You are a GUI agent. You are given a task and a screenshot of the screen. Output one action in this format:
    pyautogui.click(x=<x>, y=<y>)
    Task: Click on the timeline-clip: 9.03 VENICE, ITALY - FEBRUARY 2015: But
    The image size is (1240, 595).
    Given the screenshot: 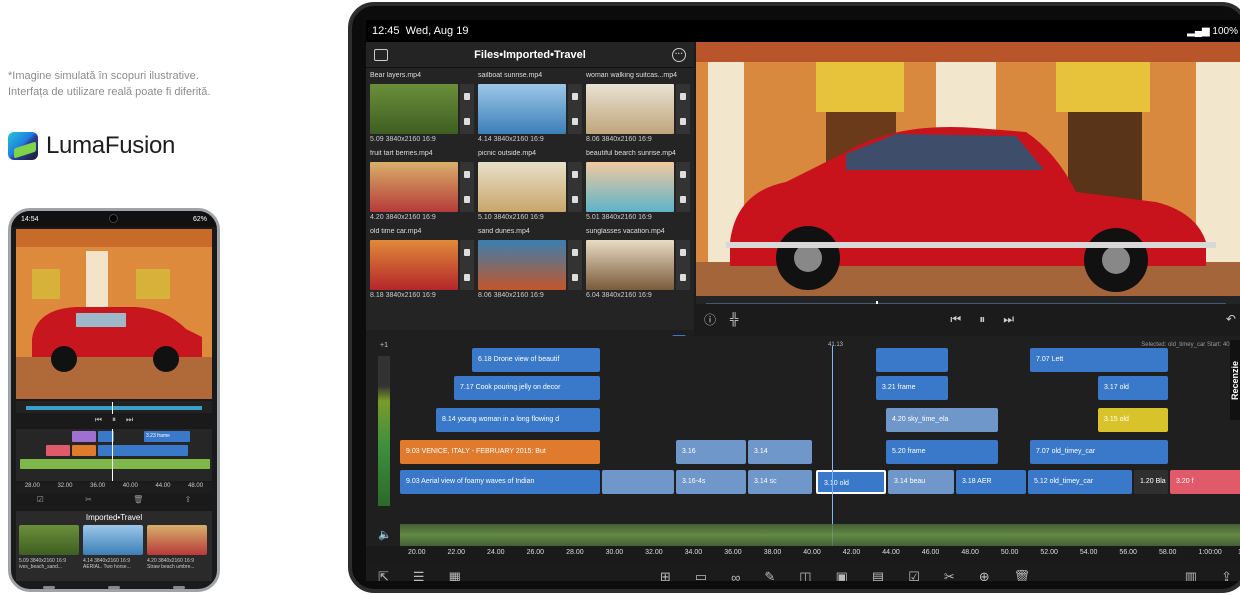 What is the action you would take?
    pyautogui.click(x=500, y=452)
    